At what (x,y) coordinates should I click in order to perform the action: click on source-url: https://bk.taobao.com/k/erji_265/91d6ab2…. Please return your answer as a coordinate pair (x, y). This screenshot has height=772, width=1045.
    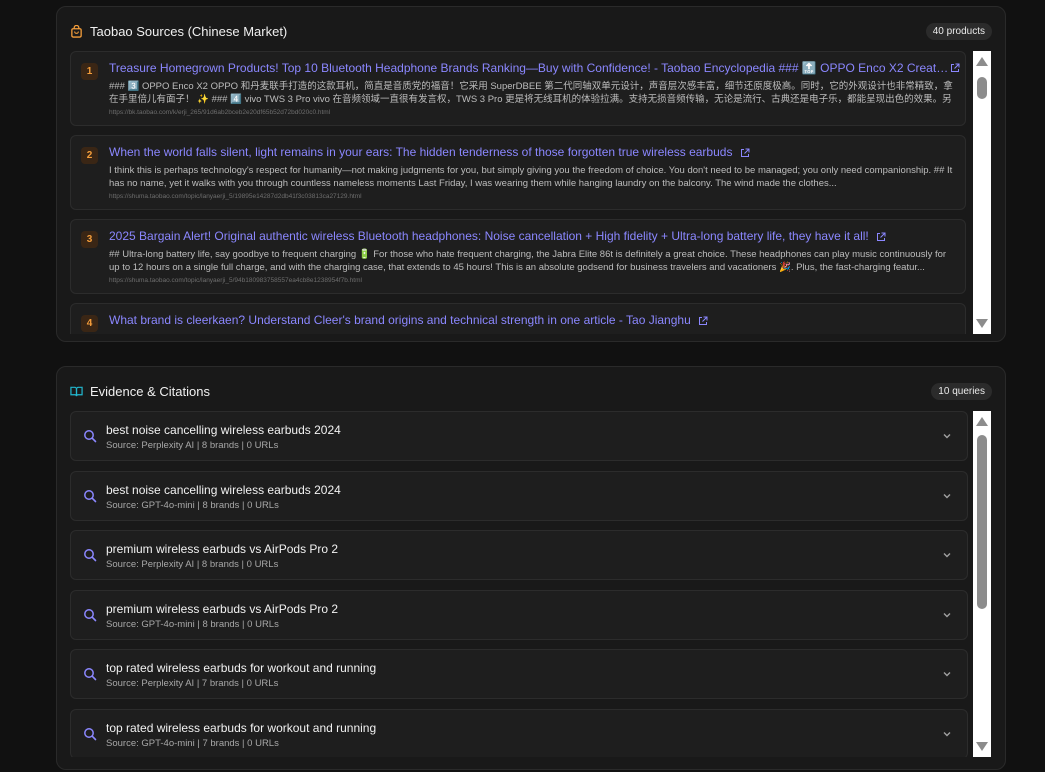
    Looking at the image, I should click on (220, 112).